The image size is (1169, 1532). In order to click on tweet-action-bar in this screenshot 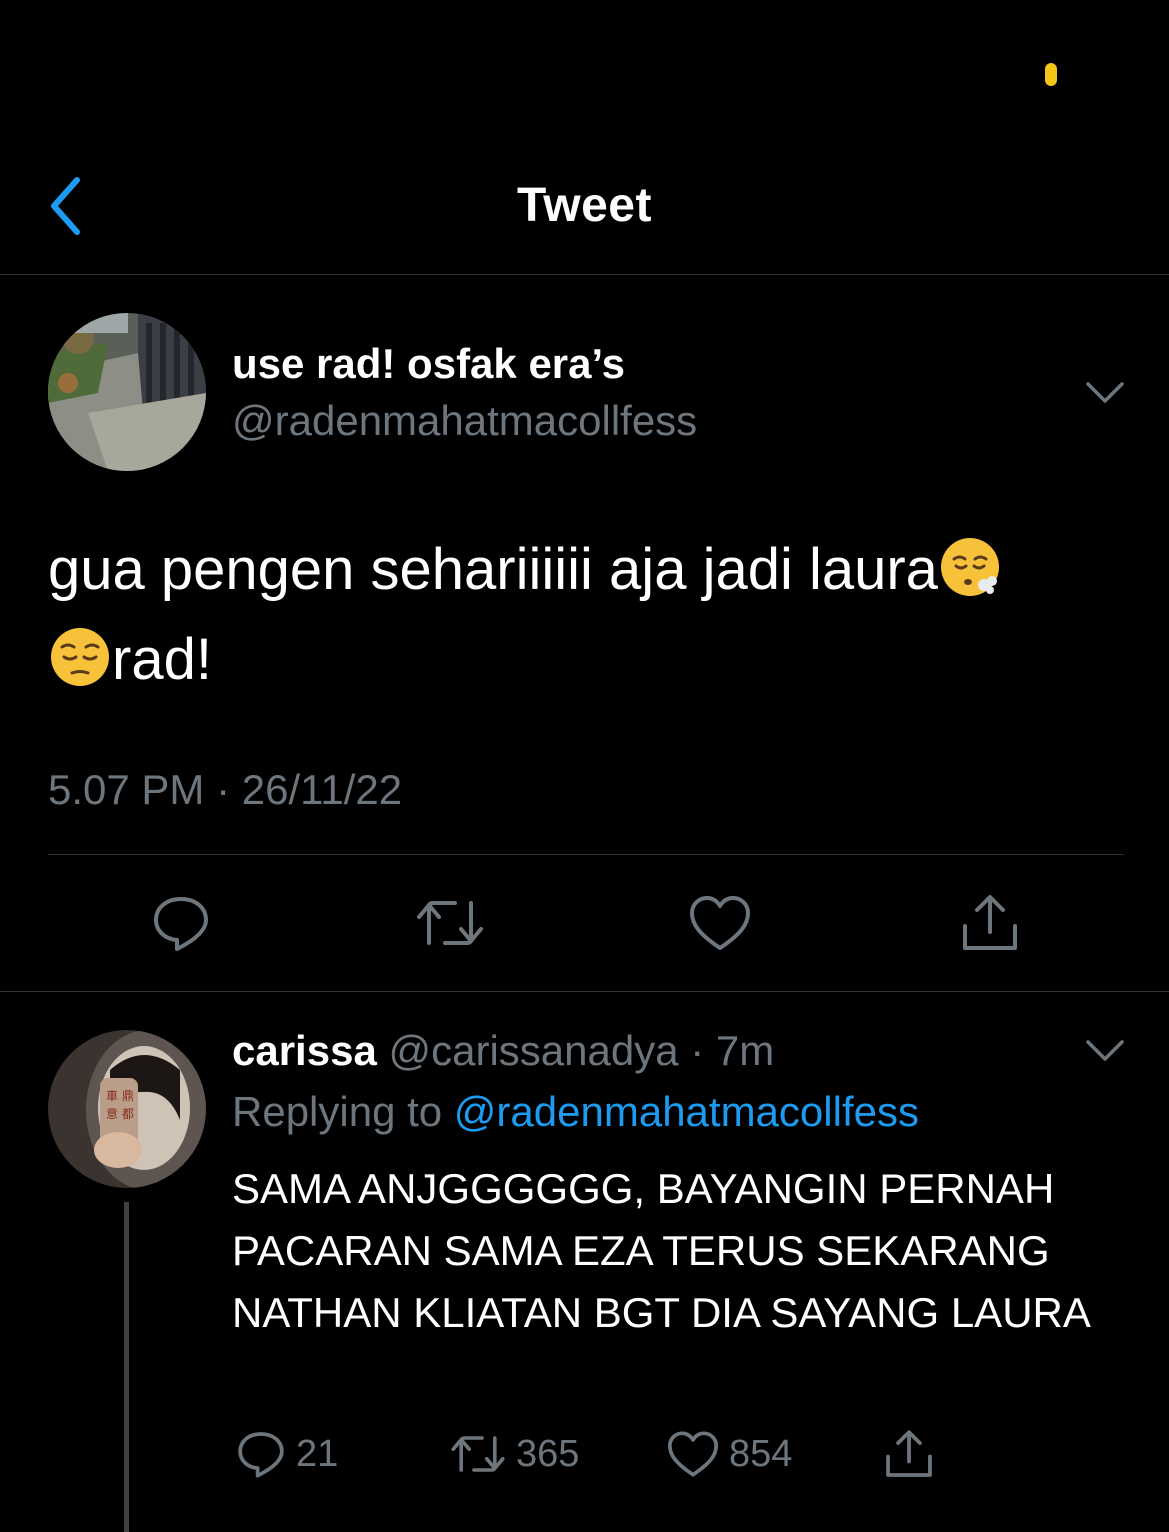, I will do `click(584, 925)`.